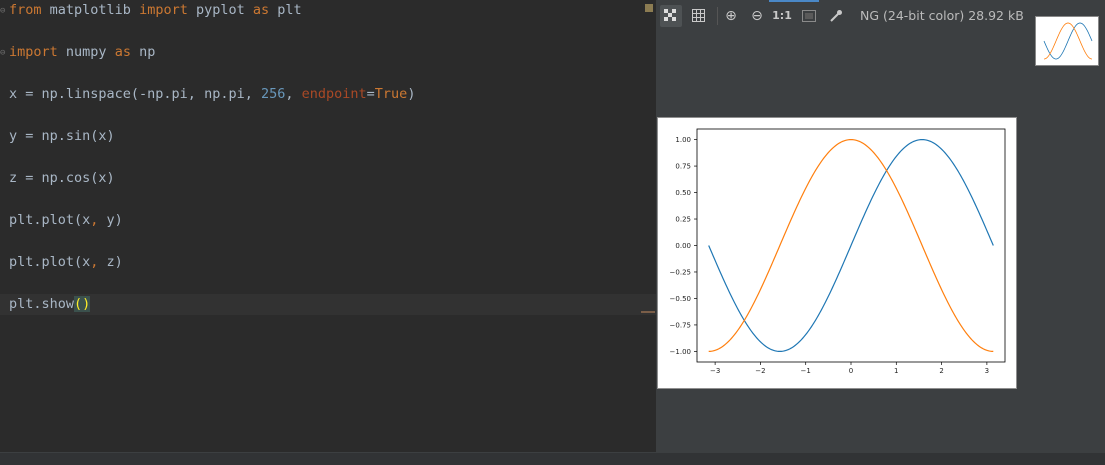  What do you see at coordinates (851, 245) in the screenshot?
I see `sin-series-line` at bounding box center [851, 245].